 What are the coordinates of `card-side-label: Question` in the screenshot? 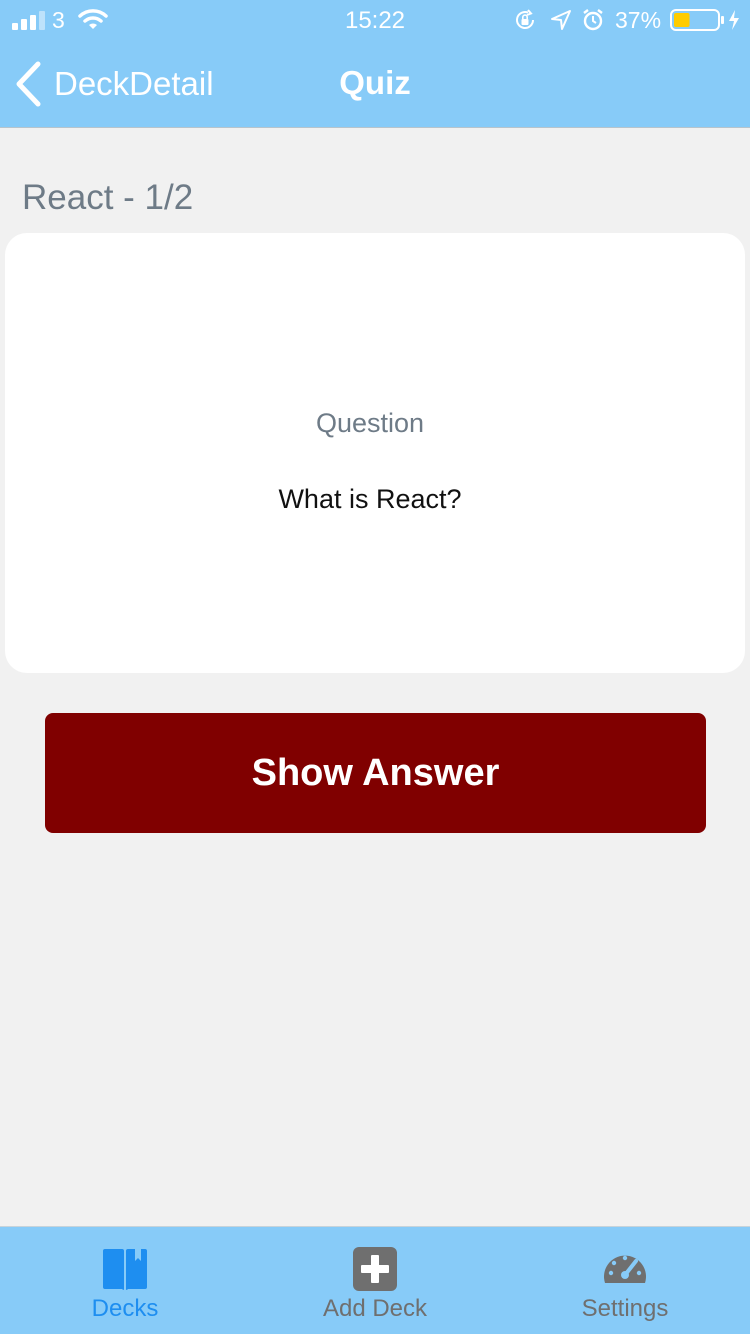 It's located at (370, 423).